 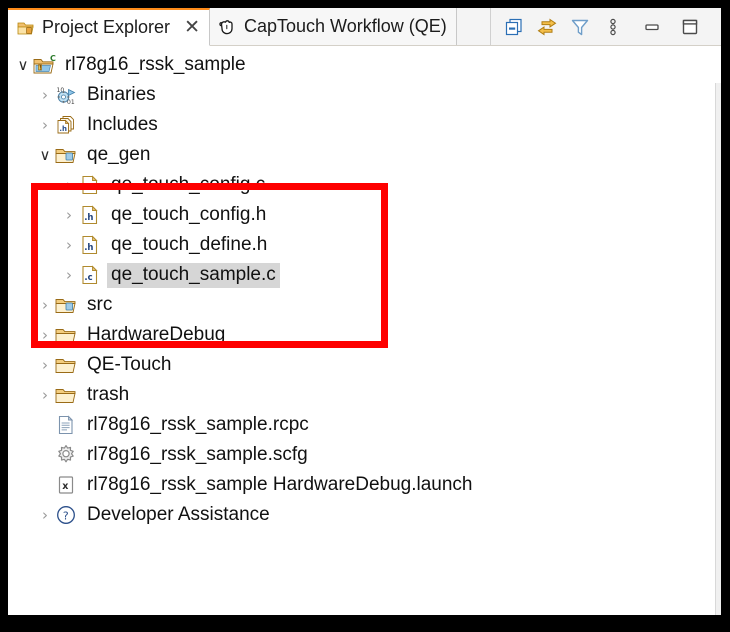 I want to click on maximize-icon, so click(x=690, y=27).